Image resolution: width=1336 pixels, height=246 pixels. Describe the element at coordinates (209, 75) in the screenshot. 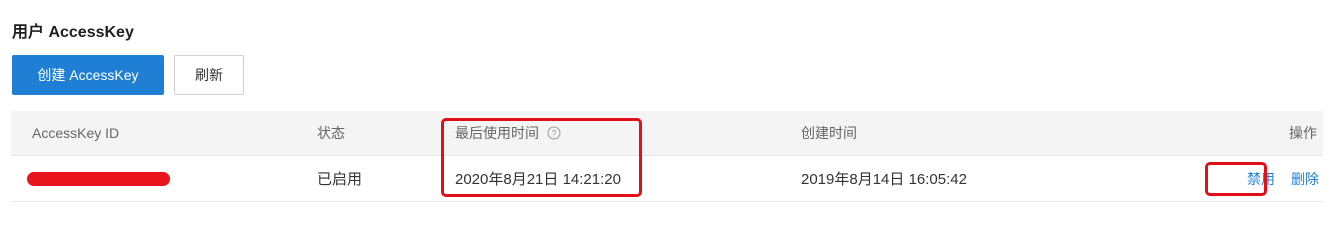

I see `refresh-button: 刷新` at that location.